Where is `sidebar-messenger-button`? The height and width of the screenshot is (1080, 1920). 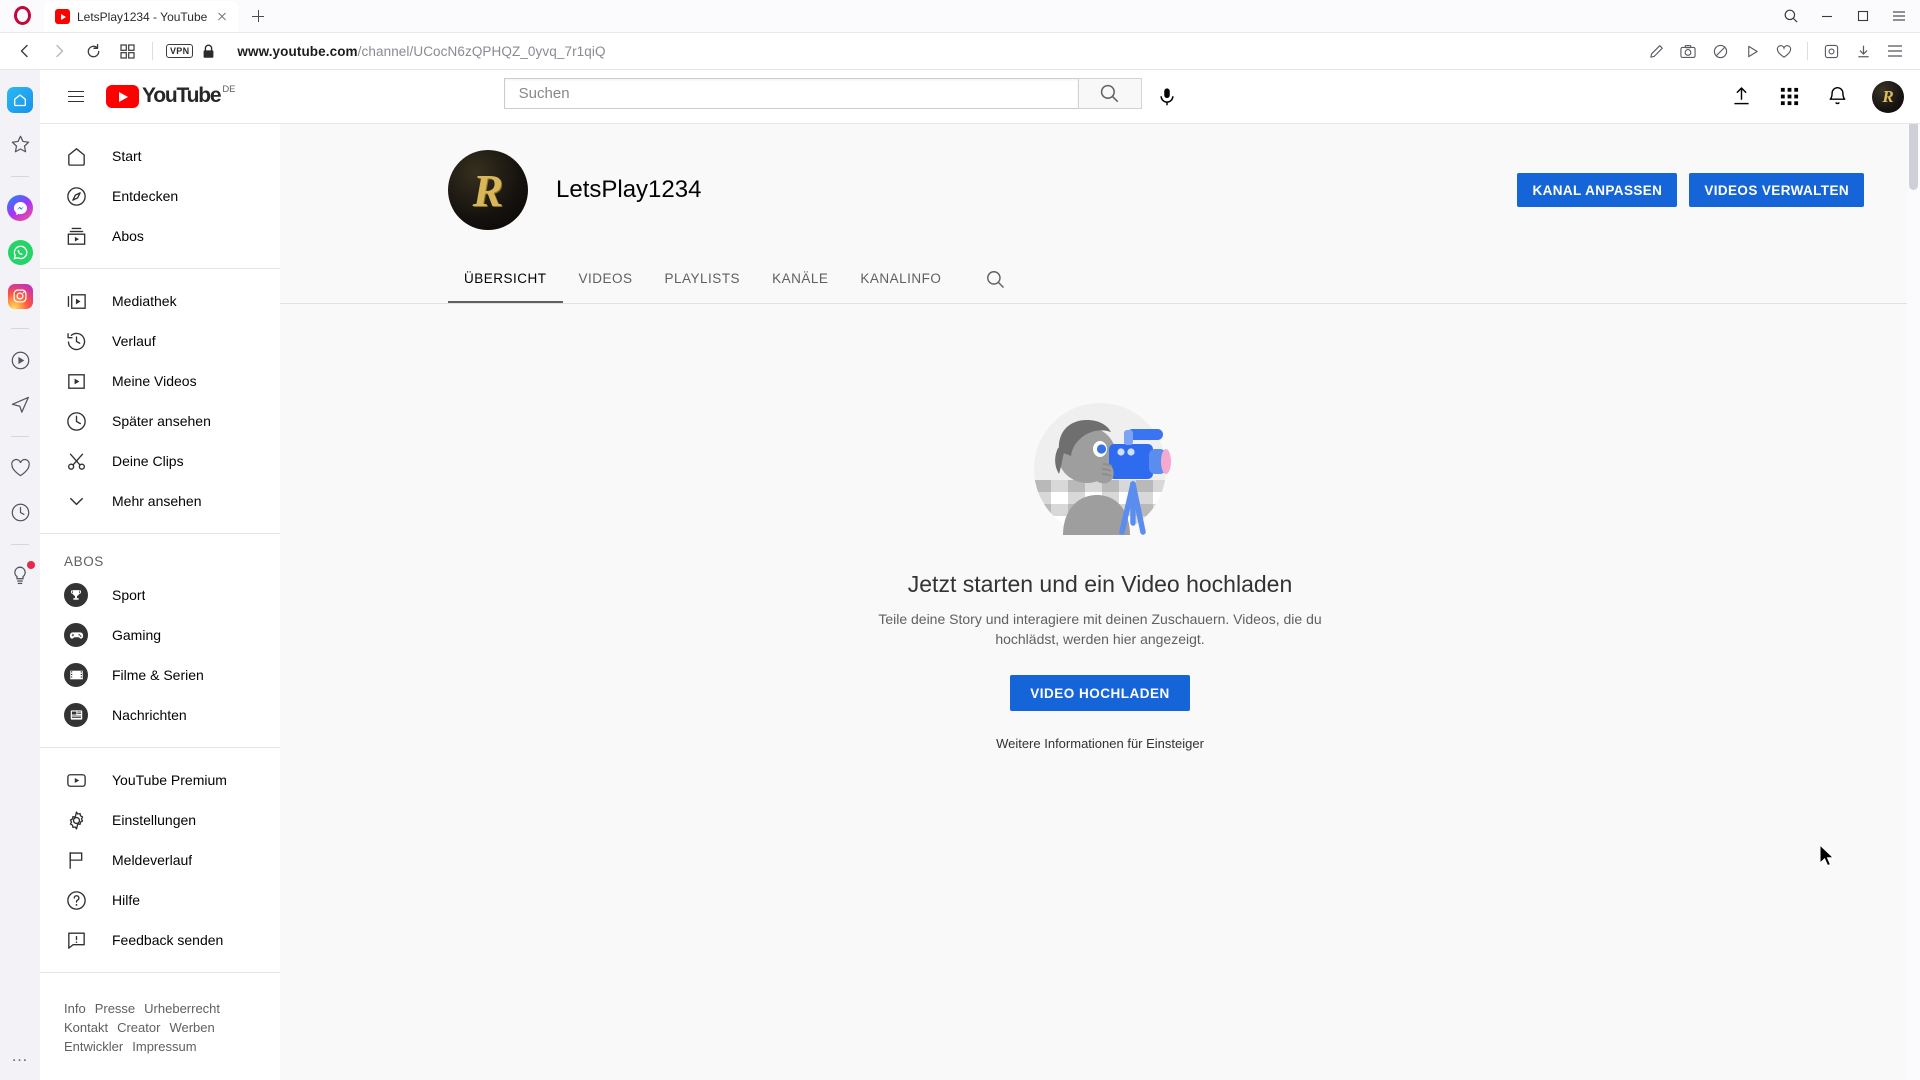
sidebar-messenger-button is located at coordinates (20, 208).